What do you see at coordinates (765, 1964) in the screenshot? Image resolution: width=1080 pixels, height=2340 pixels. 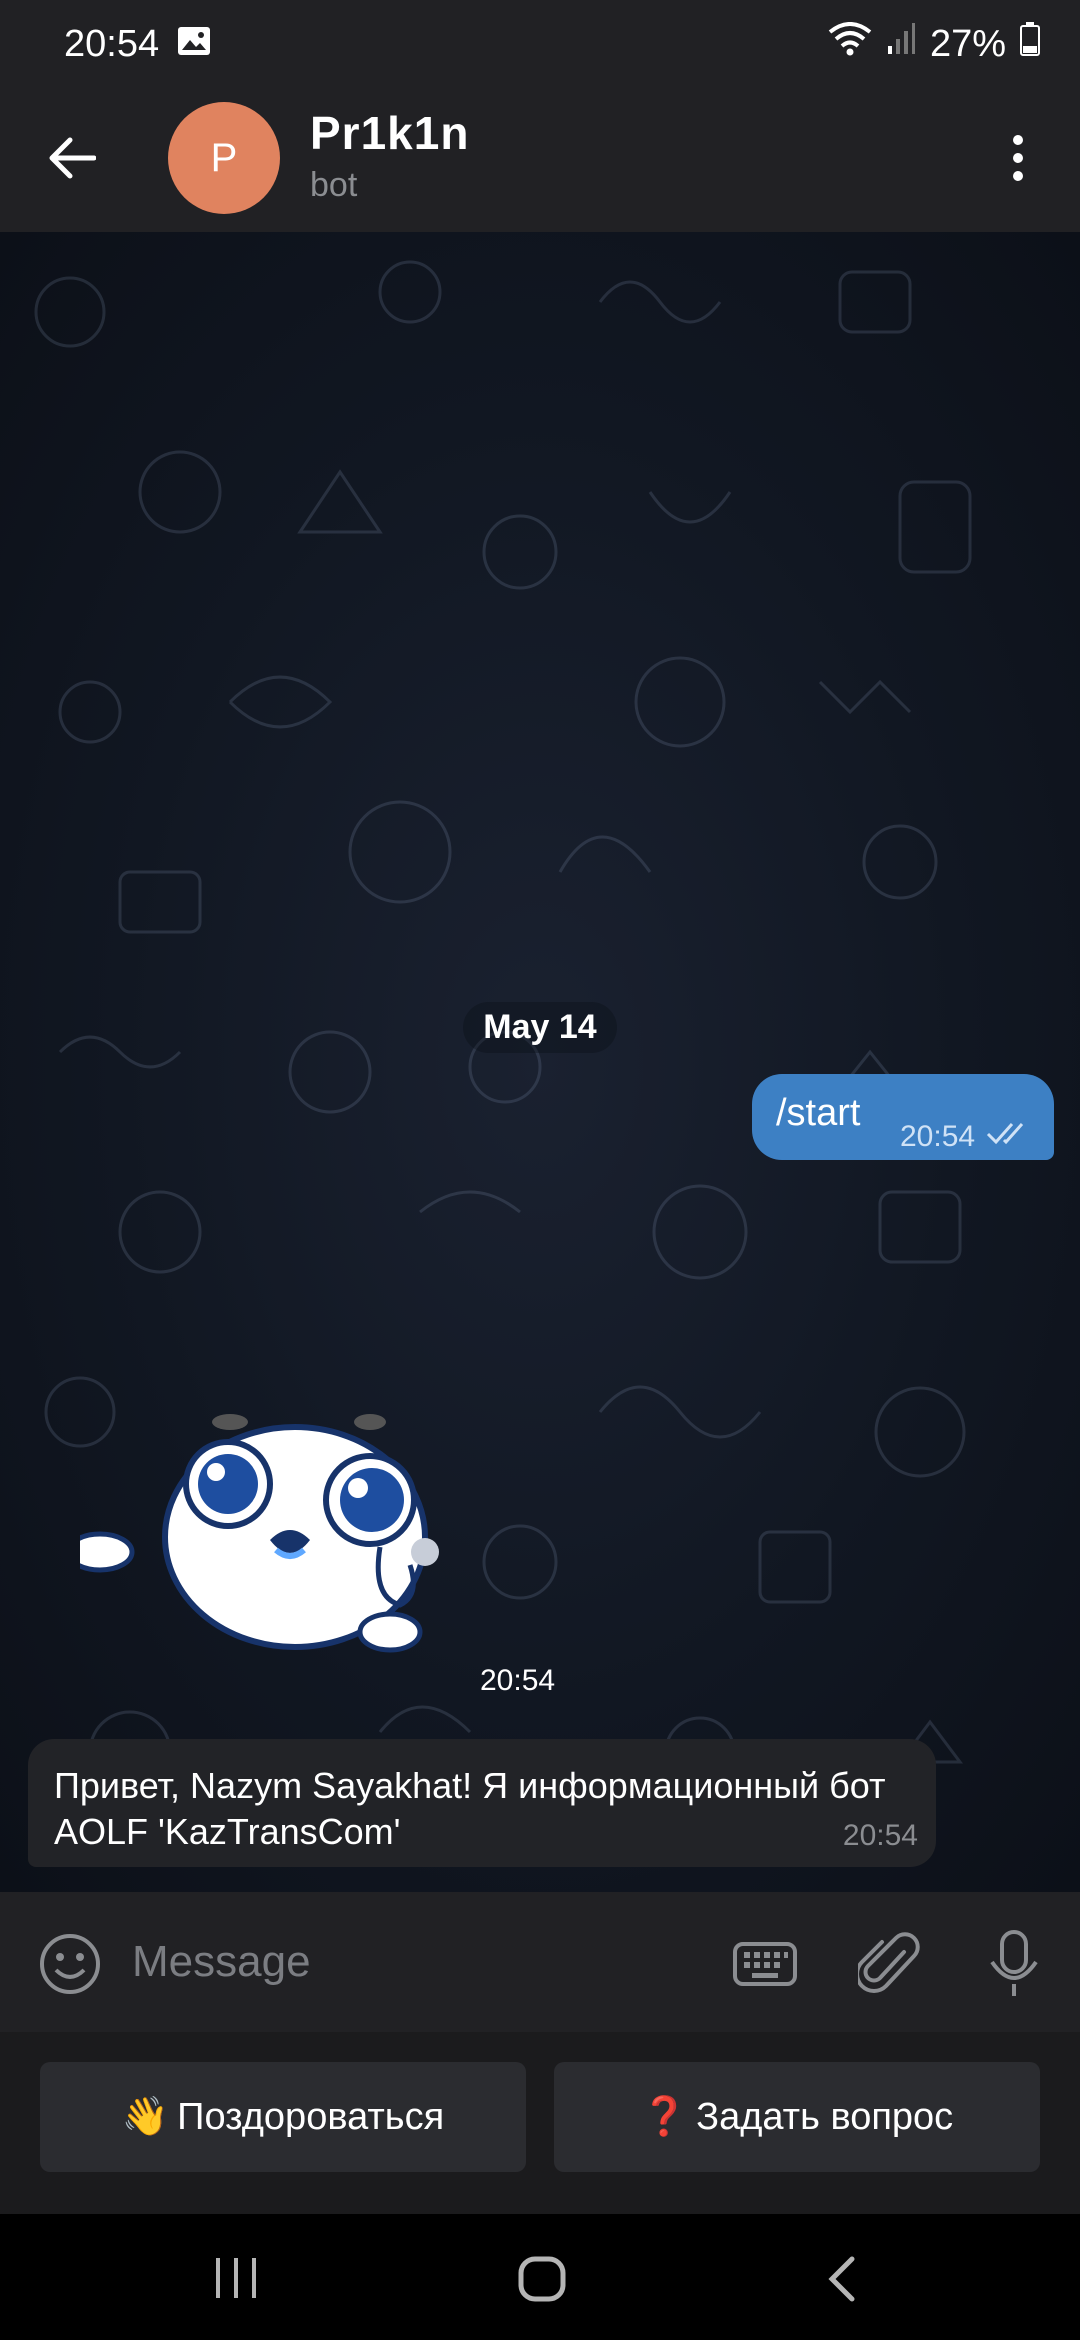 I see `keyboard-icon` at bounding box center [765, 1964].